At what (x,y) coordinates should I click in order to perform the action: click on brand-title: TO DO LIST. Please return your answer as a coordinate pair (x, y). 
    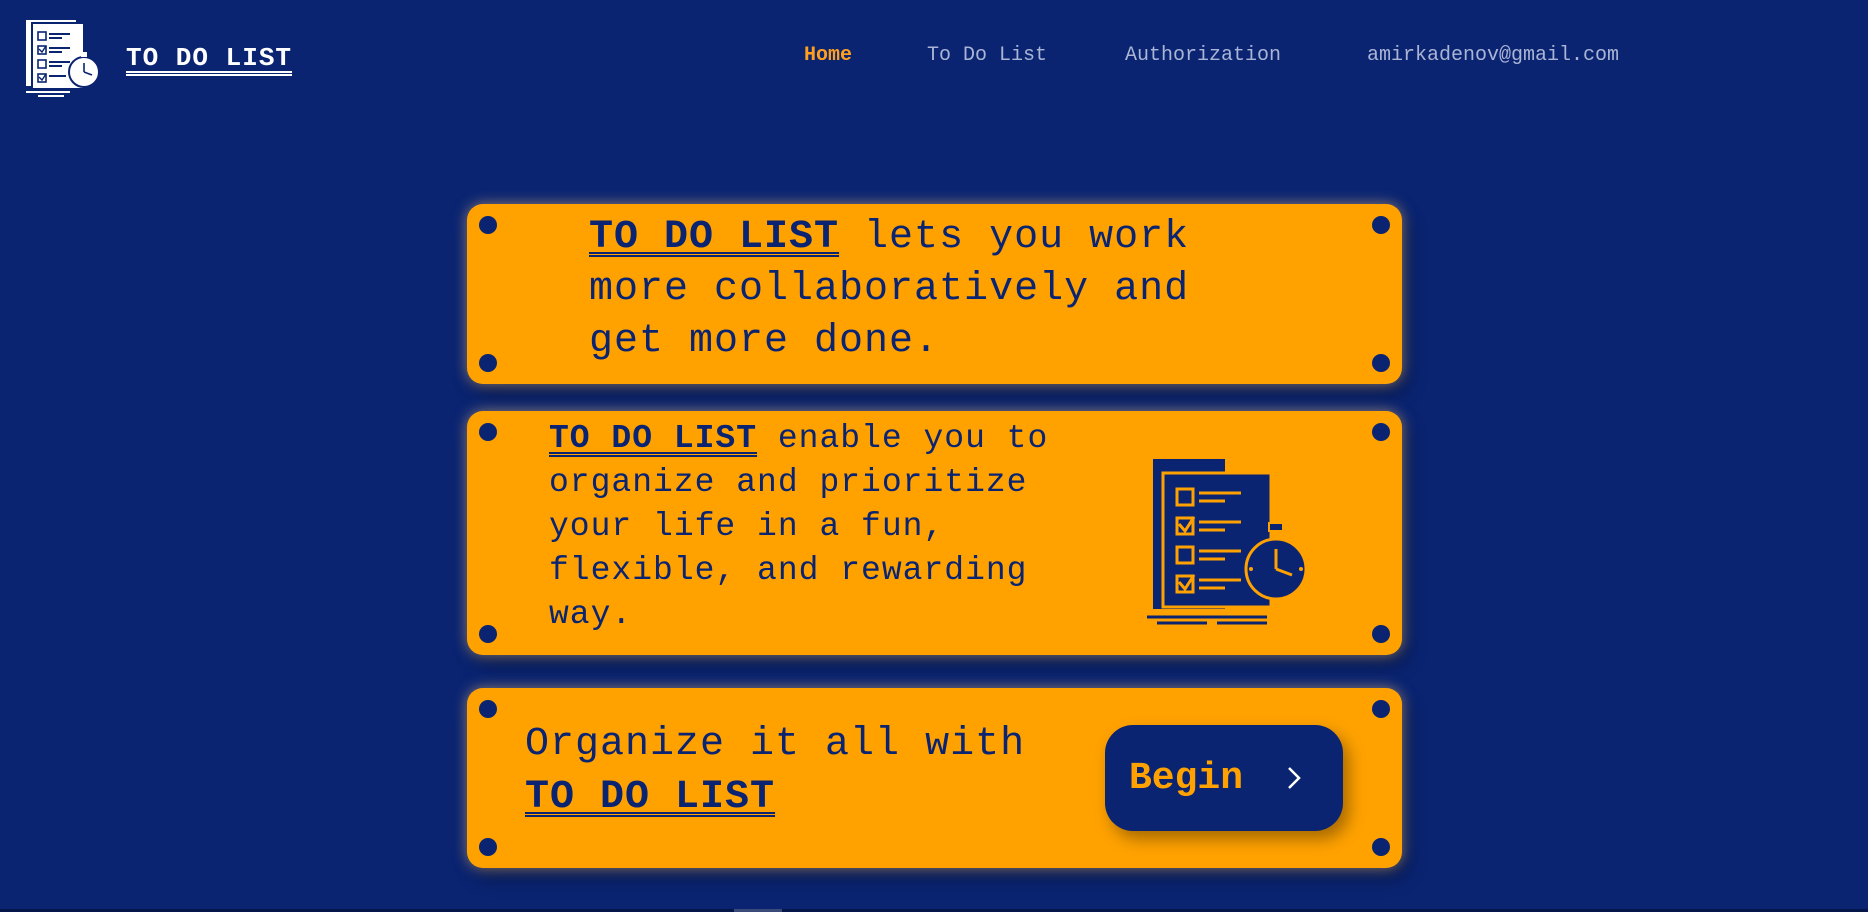
    Looking at the image, I should click on (209, 58).